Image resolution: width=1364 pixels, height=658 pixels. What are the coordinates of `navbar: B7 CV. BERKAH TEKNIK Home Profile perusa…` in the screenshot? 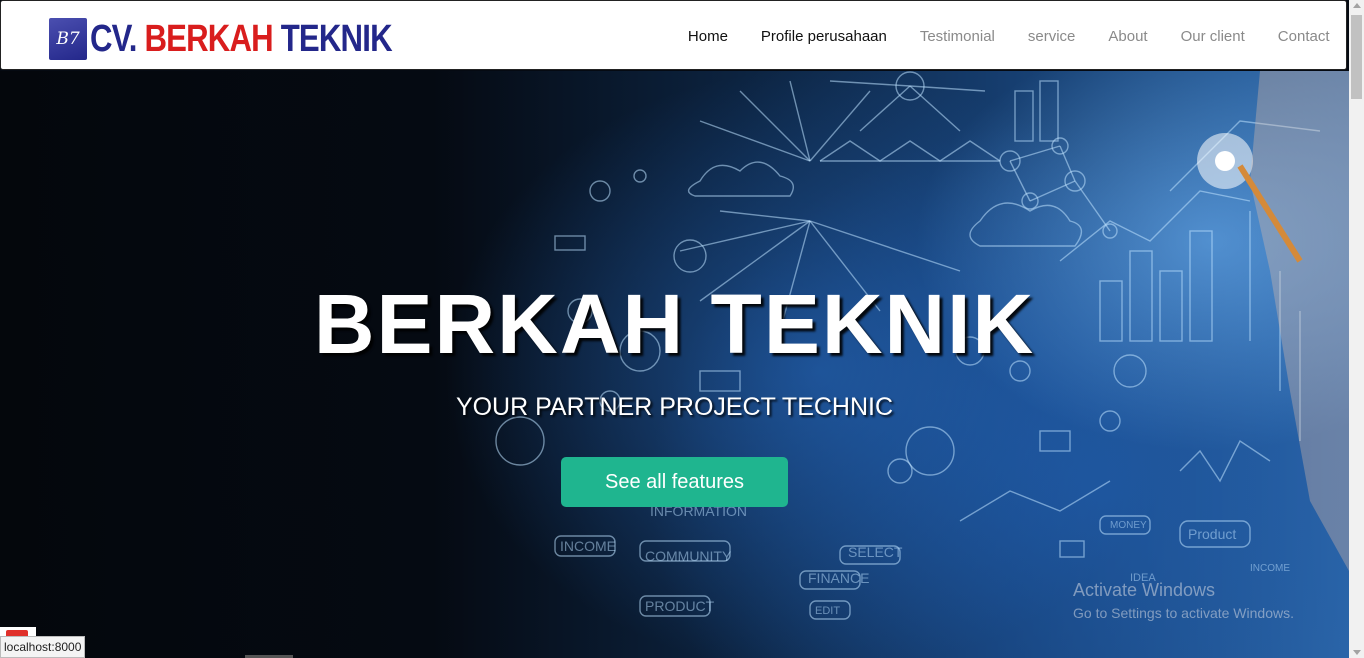 It's located at (673, 35).